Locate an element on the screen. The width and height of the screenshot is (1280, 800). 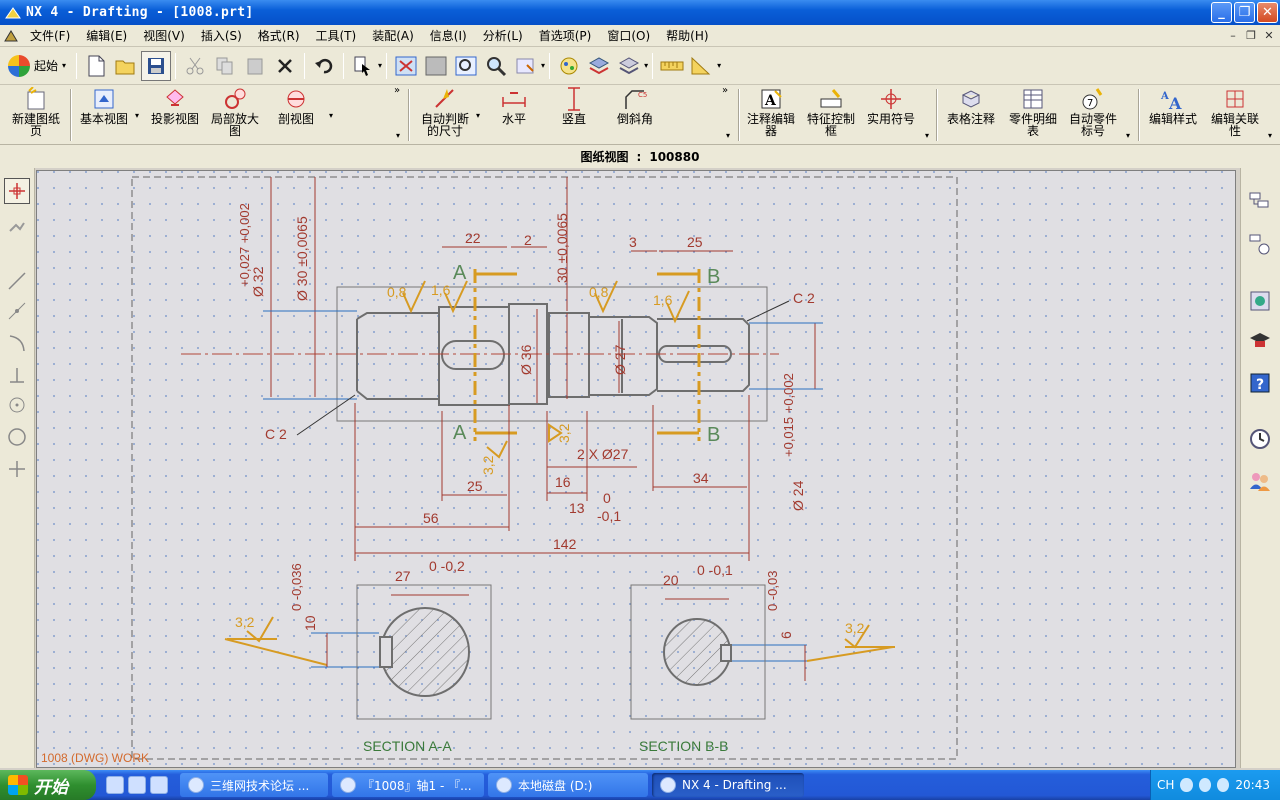
nx-app-icon is located at coordinates (13, 13).